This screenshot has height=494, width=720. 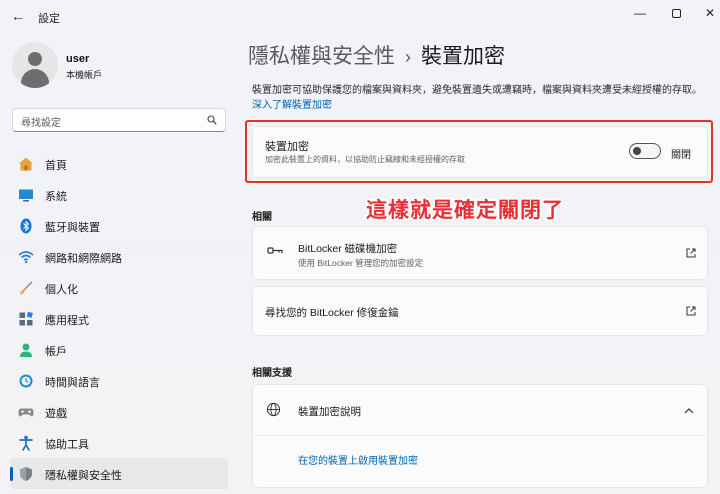 I want to click on sidebar-item-label: 網路和網際網路, so click(x=83, y=259).